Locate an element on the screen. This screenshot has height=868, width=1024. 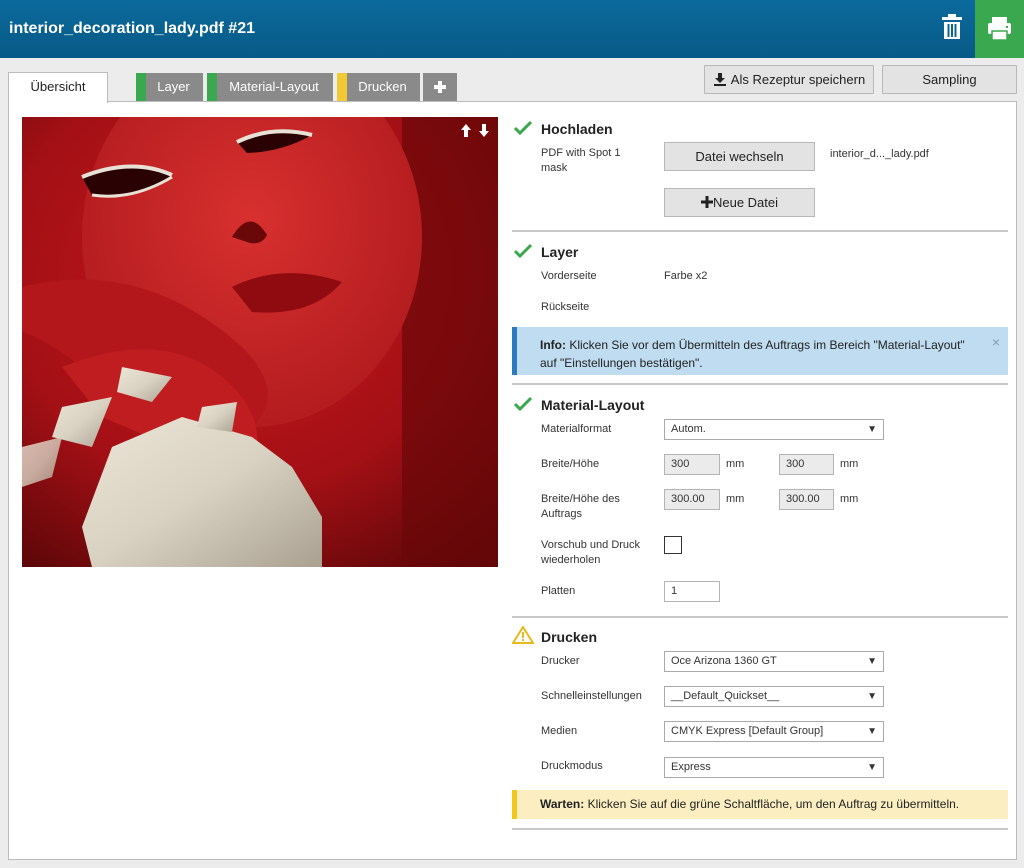
warning-prefix: Warten: is located at coordinates (562, 804).